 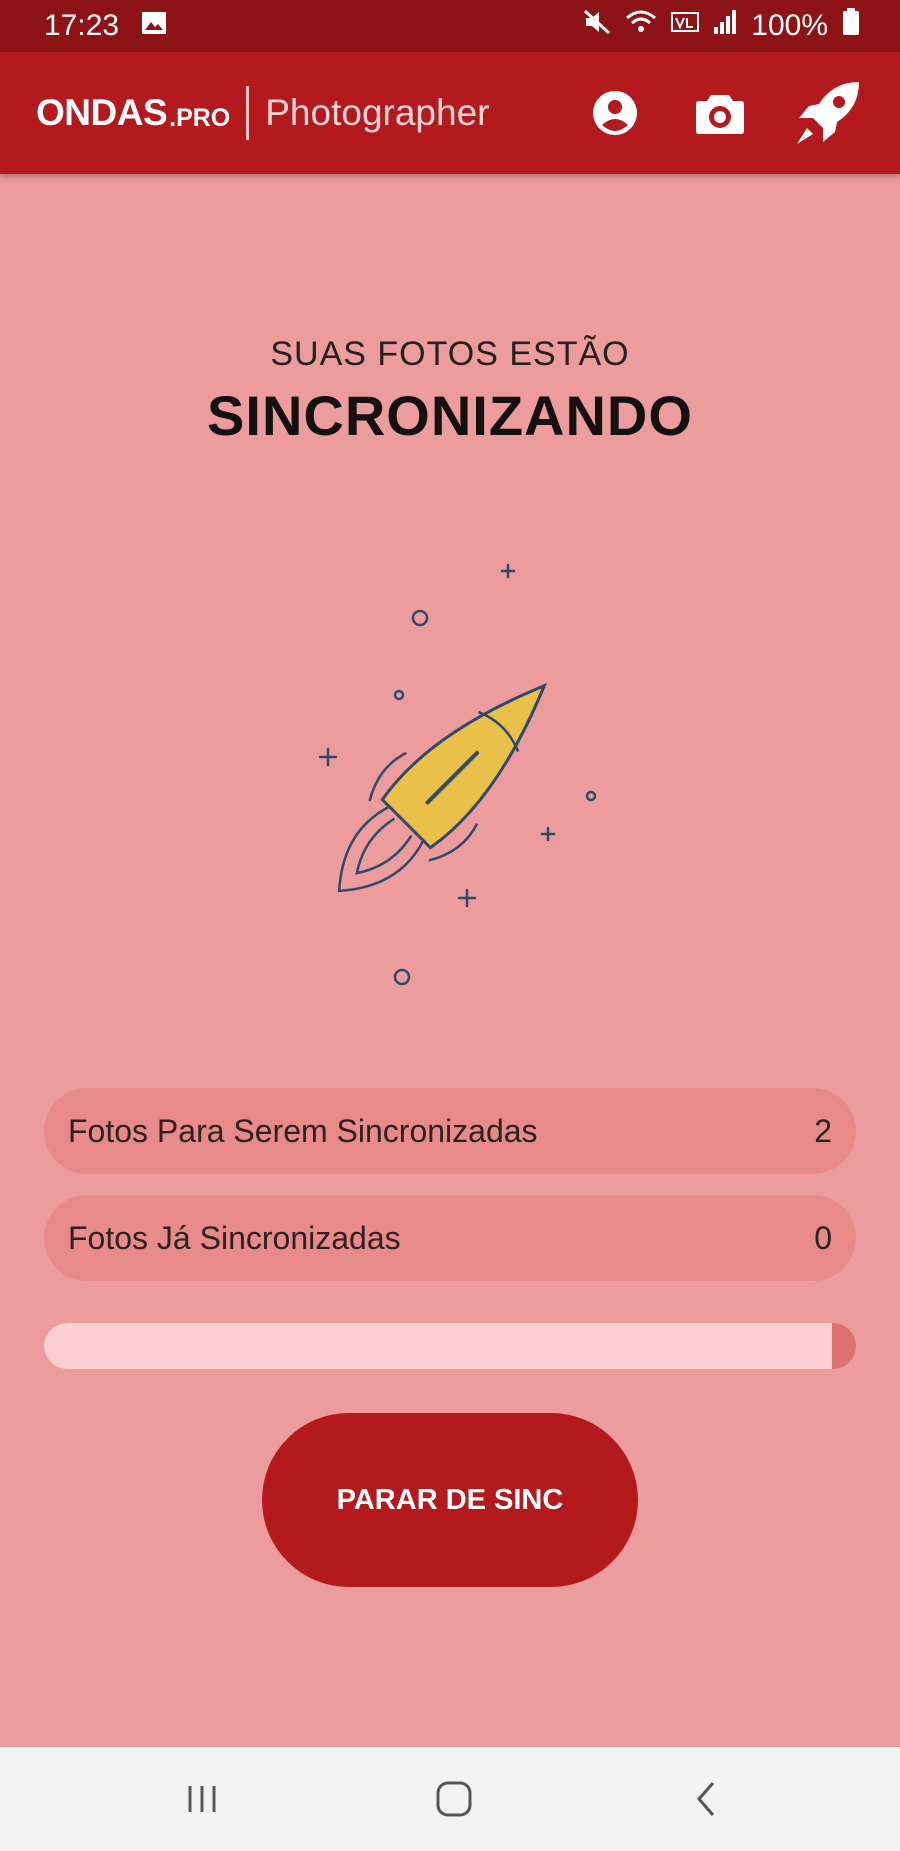 I want to click on battery-text: 100%, so click(x=789, y=25).